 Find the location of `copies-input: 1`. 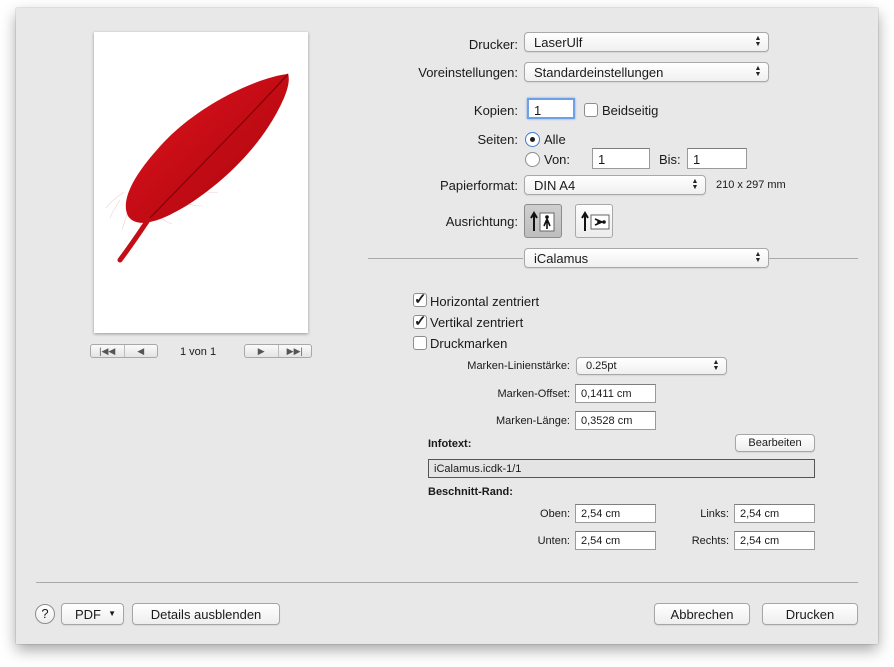

copies-input: 1 is located at coordinates (551, 108).